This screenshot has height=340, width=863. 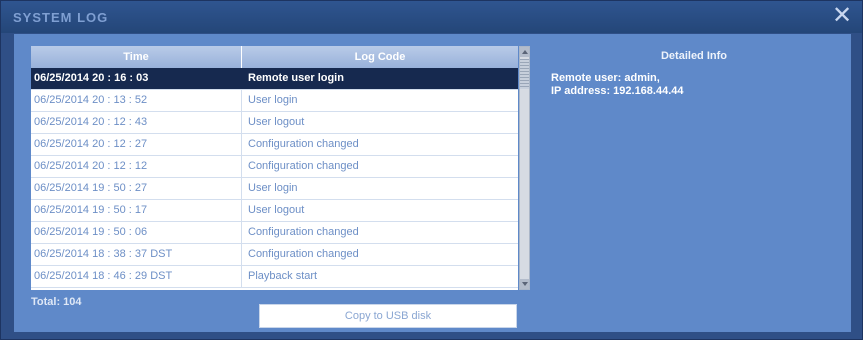 What do you see at coordinates (431, 17) in the screenshot?
I see `title-bar: SYSTEM LOG ✕` at bounding box center [431, 17].